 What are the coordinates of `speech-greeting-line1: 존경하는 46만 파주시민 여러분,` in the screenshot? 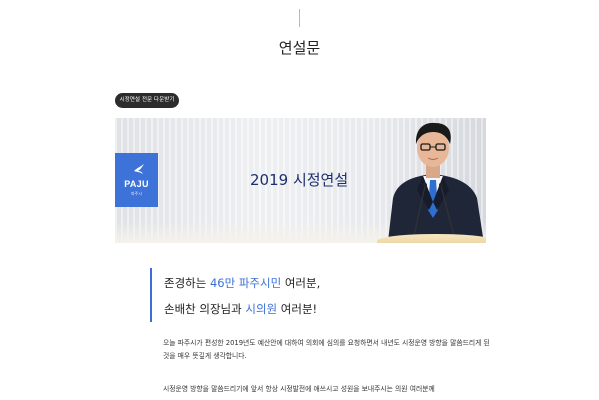 It's located at (242, 283).